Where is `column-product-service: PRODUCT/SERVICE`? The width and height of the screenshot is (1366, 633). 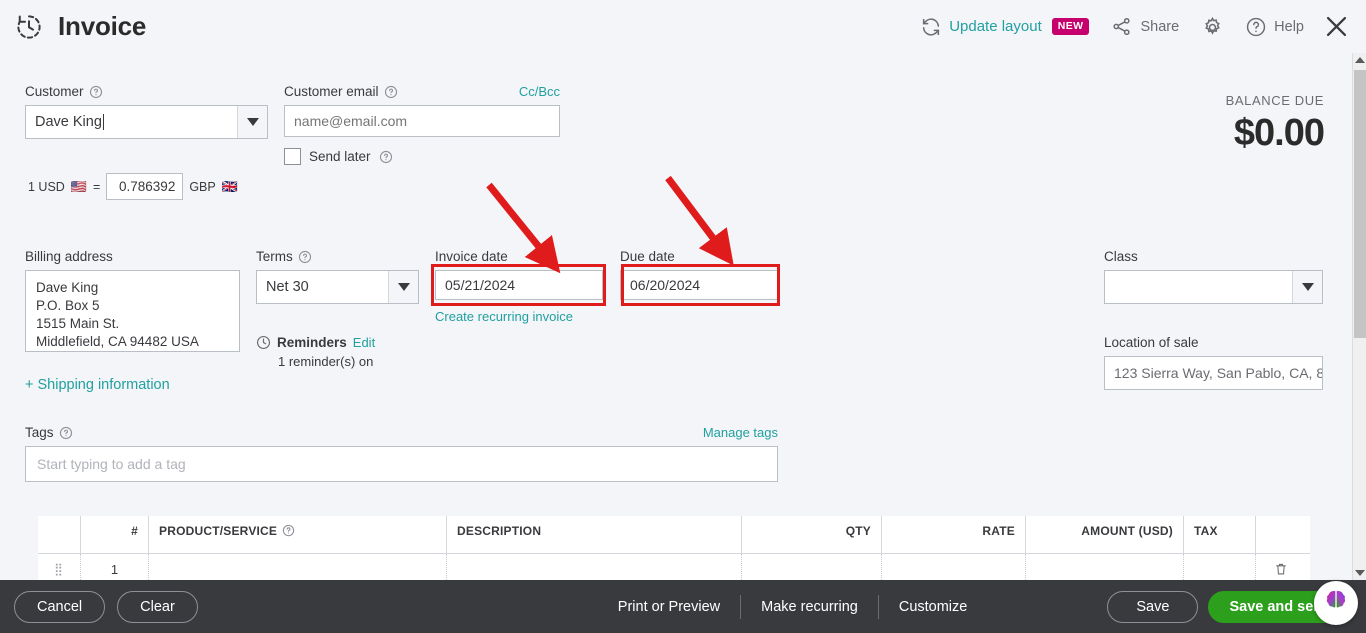
column-product-service: PRODUCT/SERVICE is located at coordinates (297, 534).